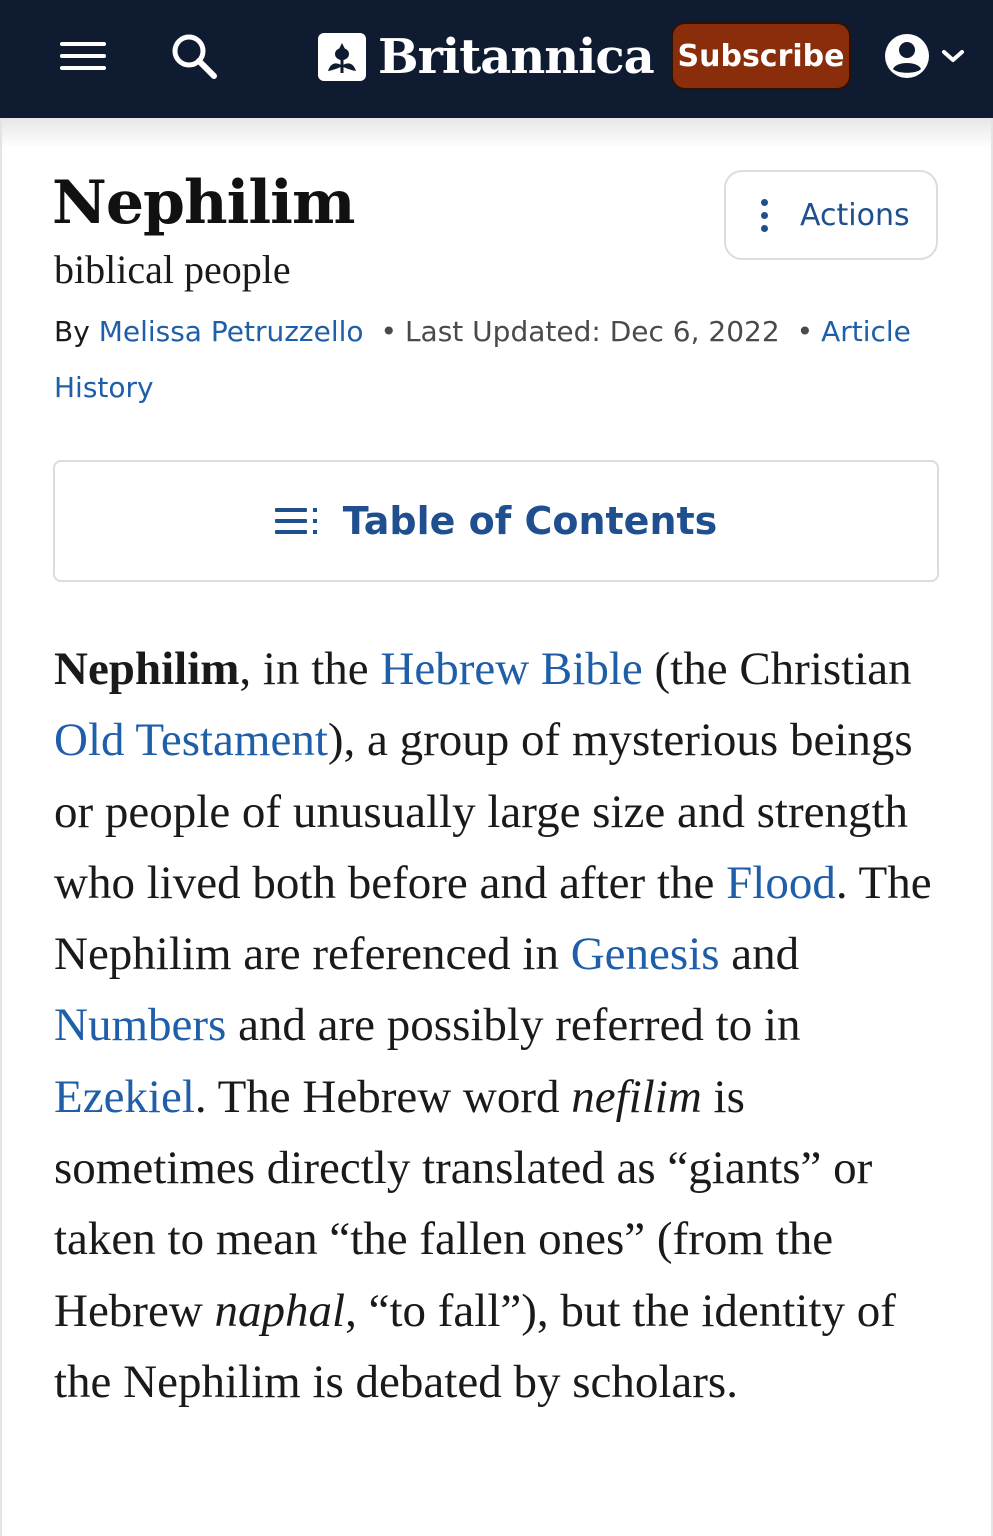 The image size is (993, 1536). What do you see at coordinates (636, 1096) in the screenshot?
I see `term-italic: nefilim` at bounding box center [636, 1096].